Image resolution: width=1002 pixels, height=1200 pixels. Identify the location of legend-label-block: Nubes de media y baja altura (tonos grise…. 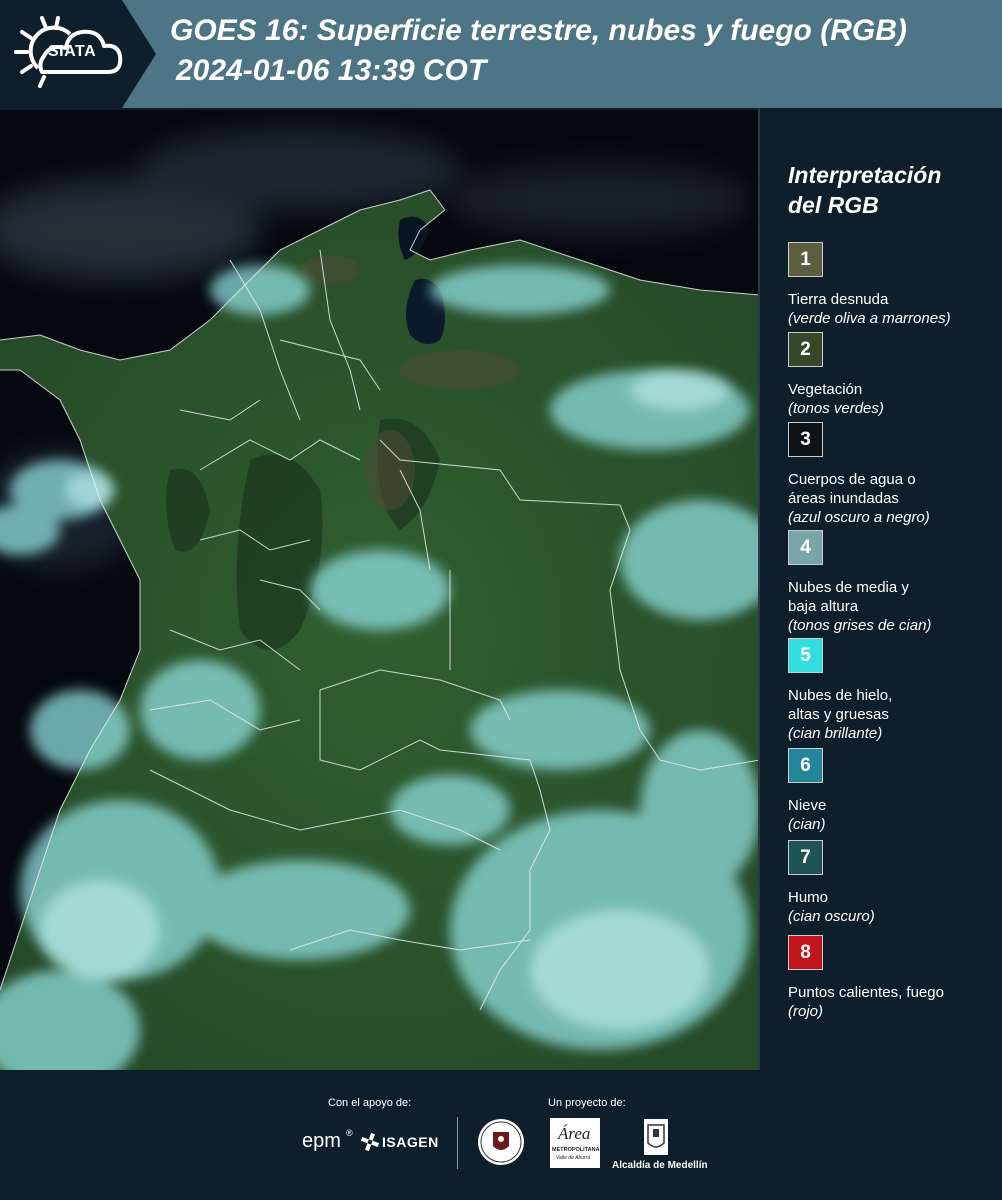
(863, 606).